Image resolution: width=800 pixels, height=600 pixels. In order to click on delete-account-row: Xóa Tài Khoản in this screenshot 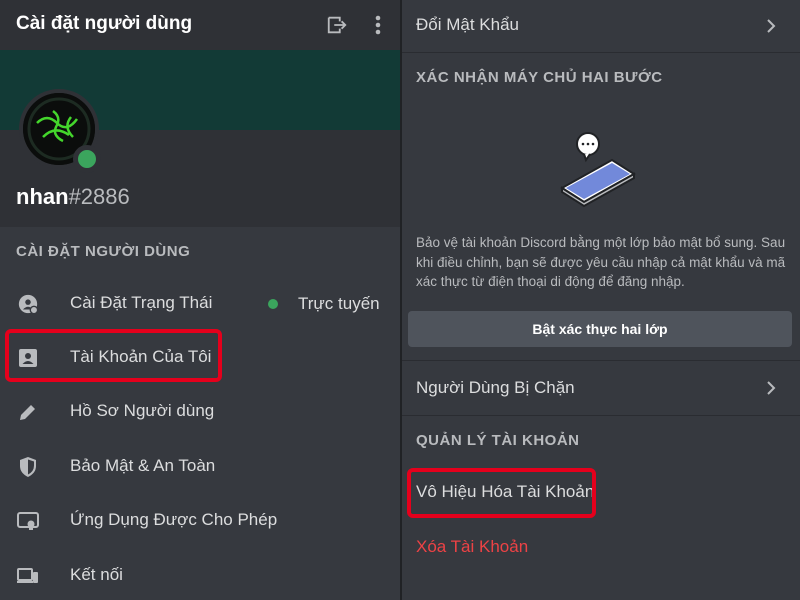, I will do `click(601, 549)`.